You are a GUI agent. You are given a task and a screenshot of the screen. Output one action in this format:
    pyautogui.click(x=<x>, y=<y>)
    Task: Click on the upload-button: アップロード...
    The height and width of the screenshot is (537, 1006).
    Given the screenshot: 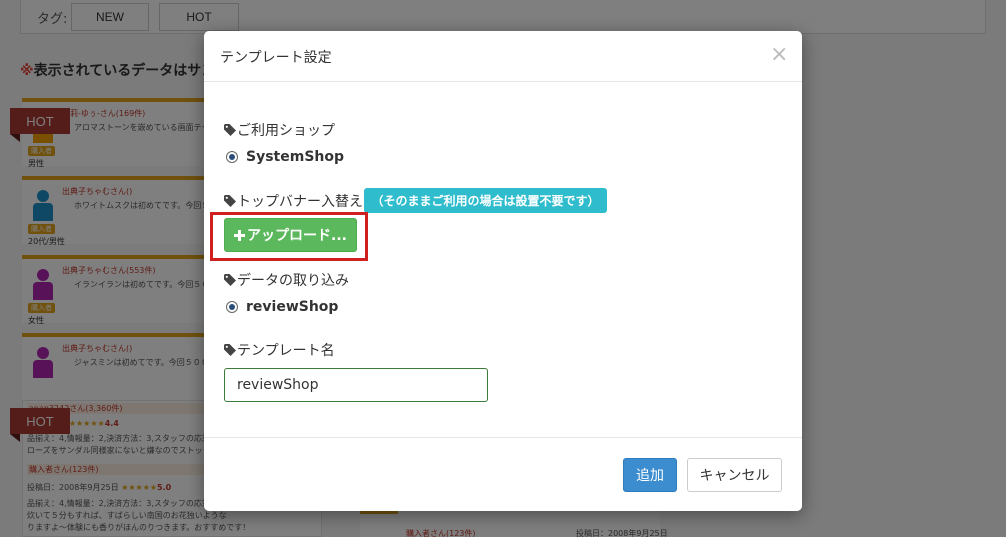 What is the action you would take?
    pyautogui.click(x=290, y=235)
    